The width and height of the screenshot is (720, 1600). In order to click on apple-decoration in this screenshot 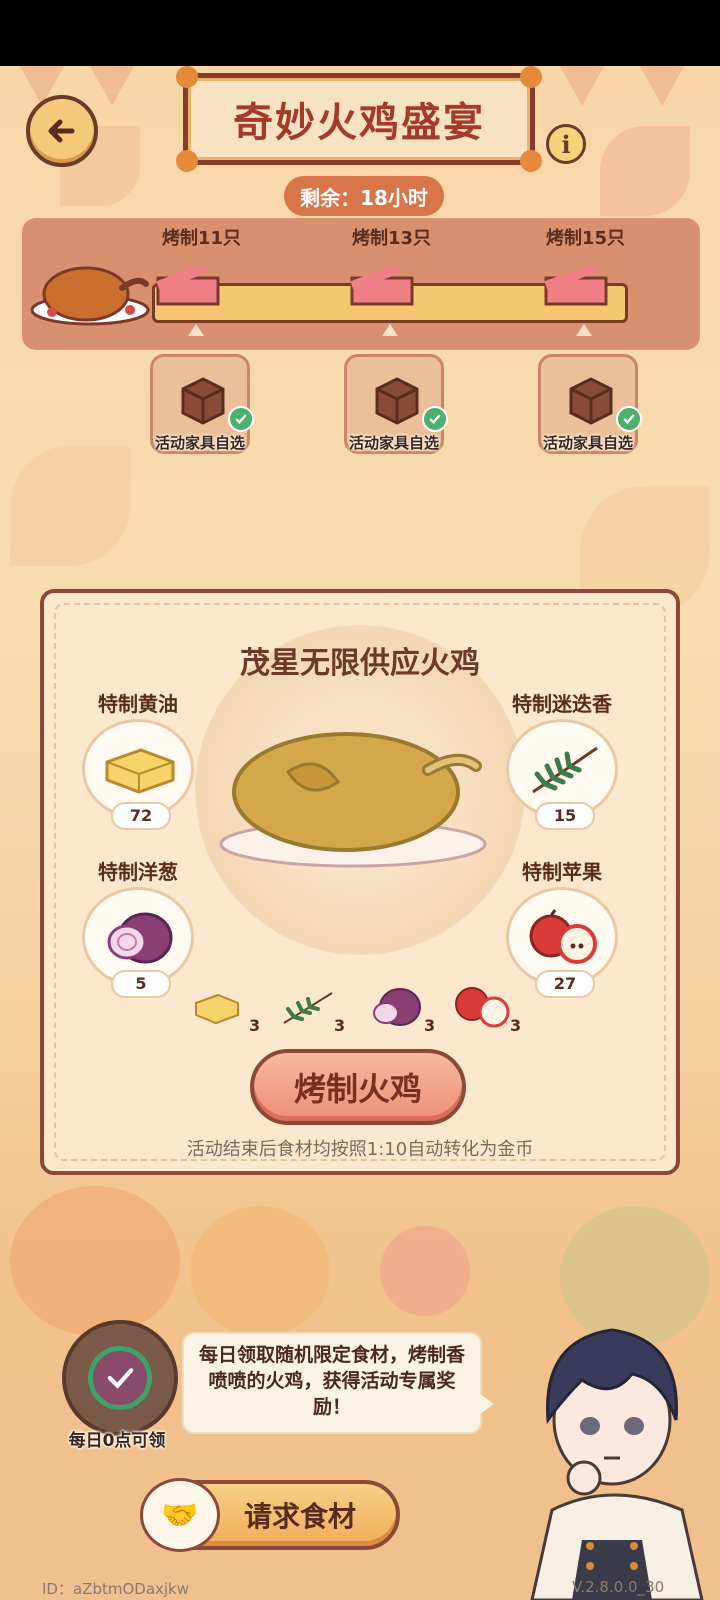, I will do `click(425, 1271)`.